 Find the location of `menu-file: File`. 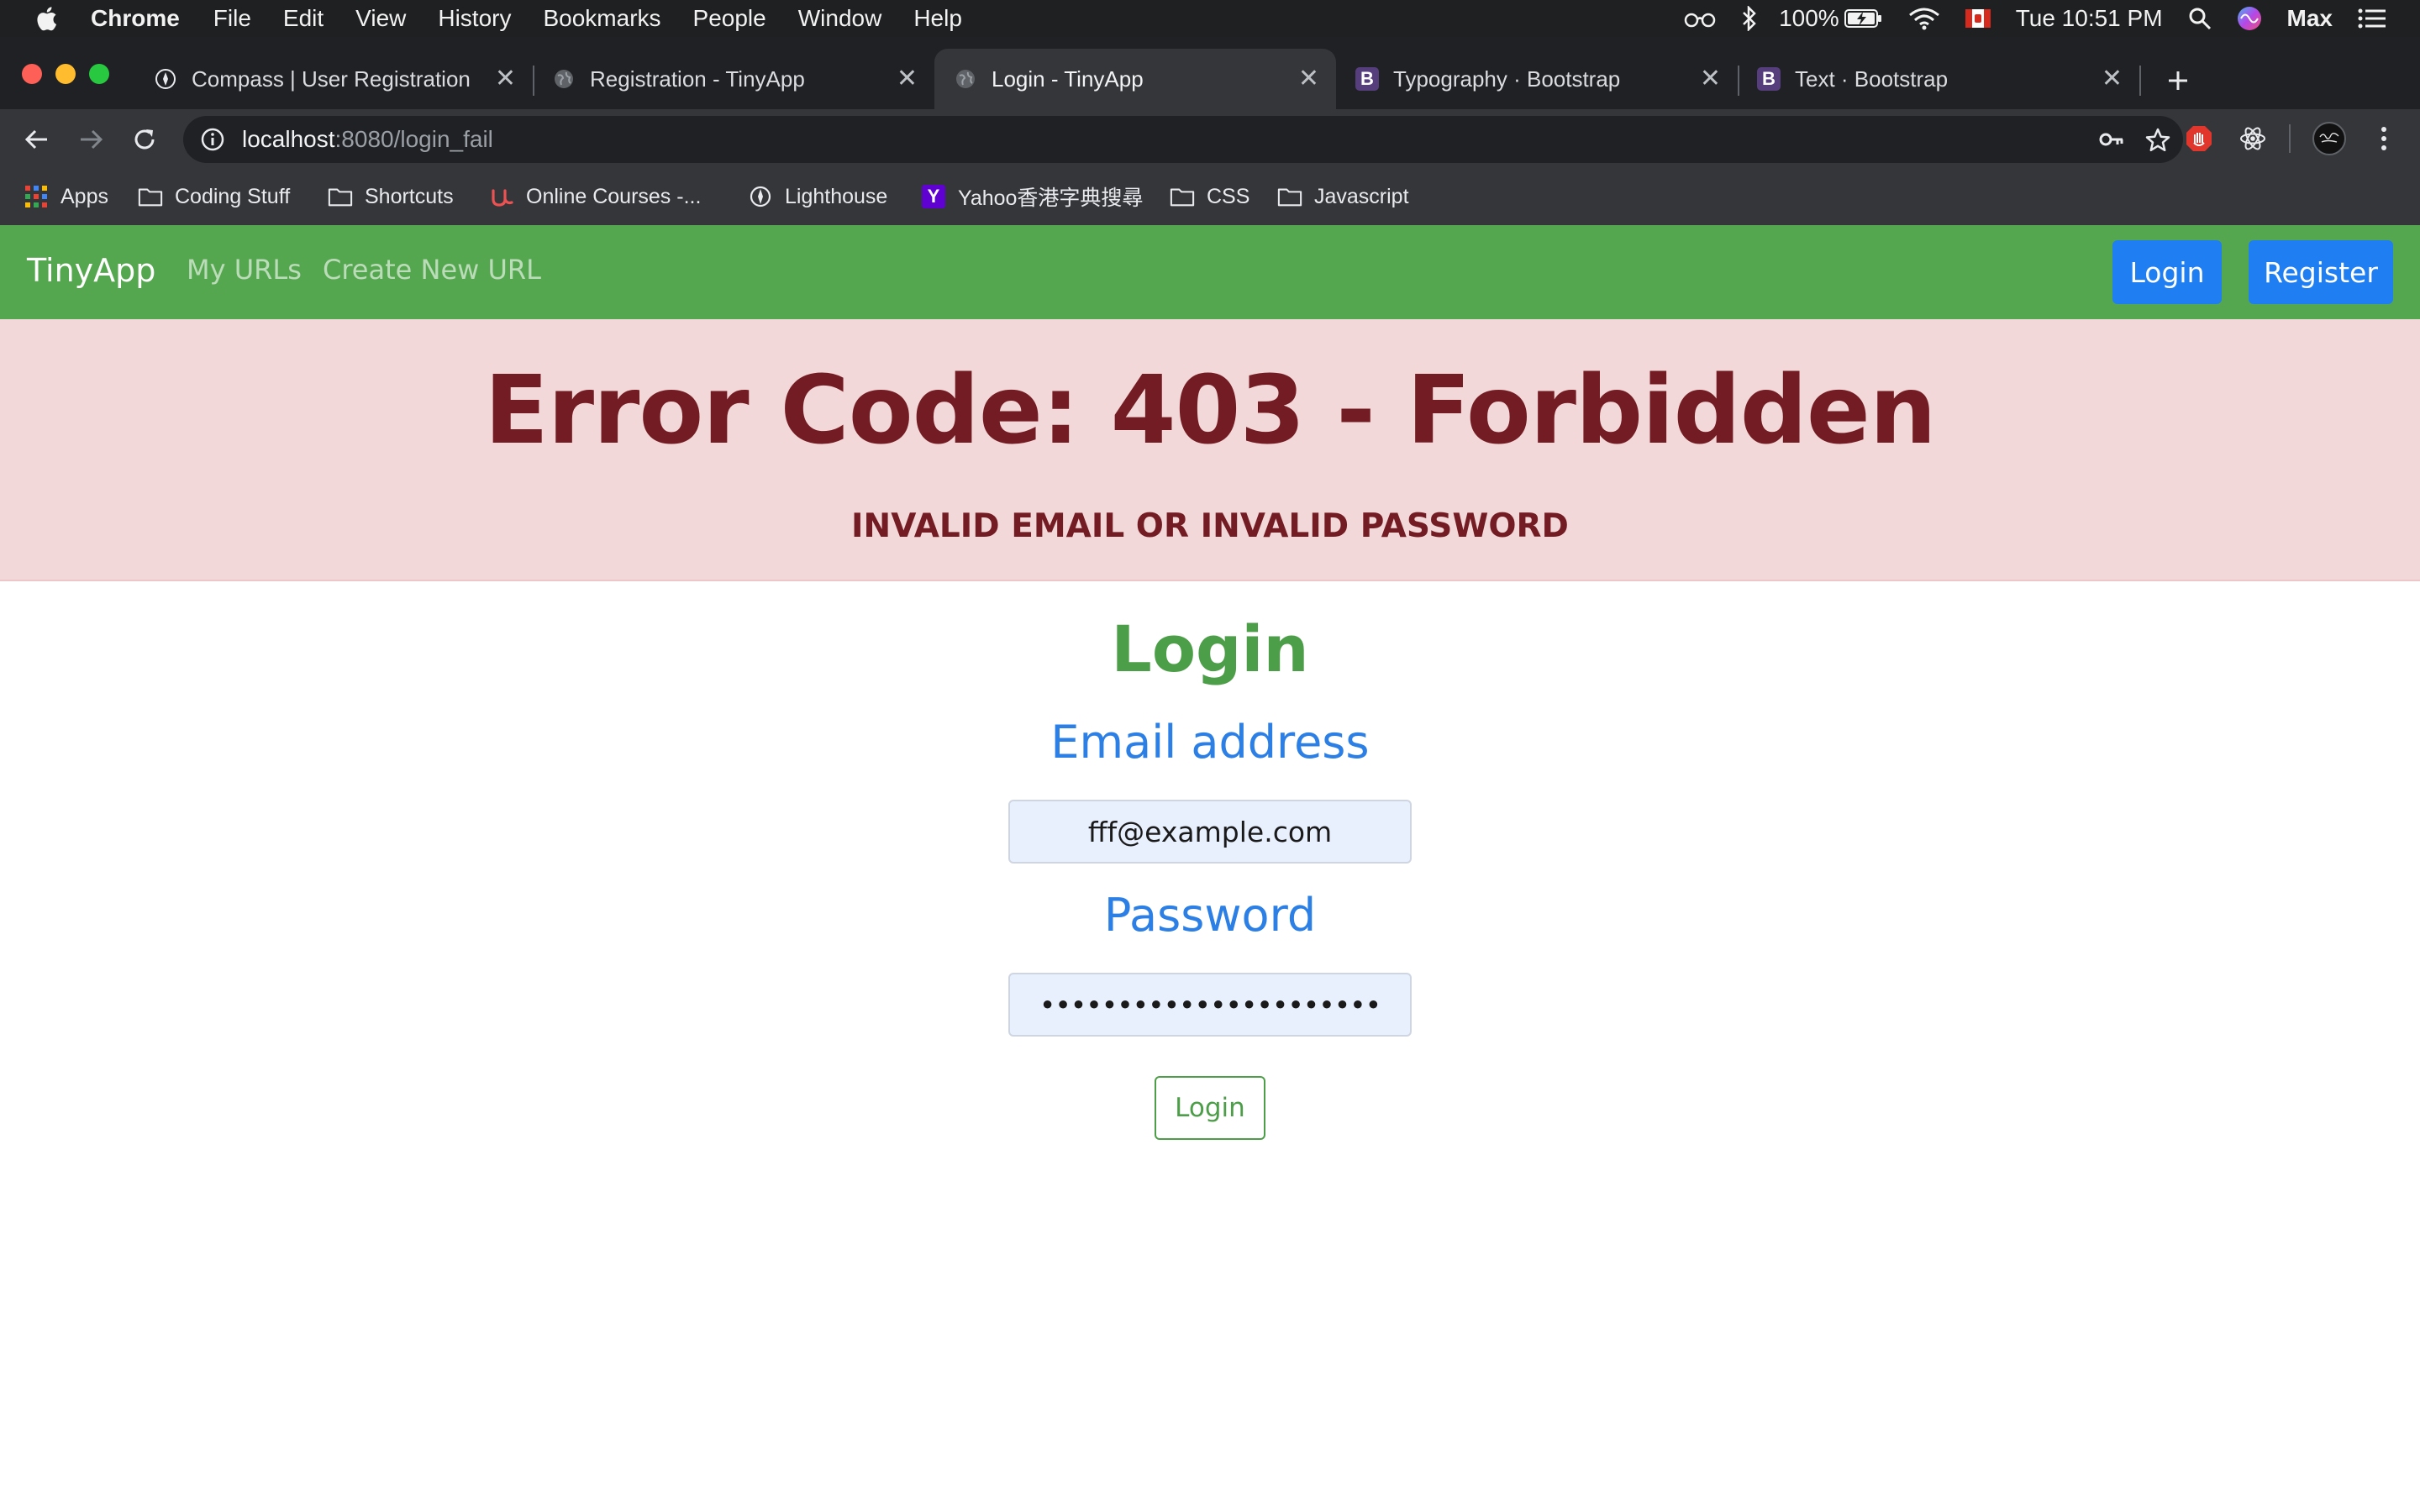

menu-file: File is located at coordinates (232, 18).